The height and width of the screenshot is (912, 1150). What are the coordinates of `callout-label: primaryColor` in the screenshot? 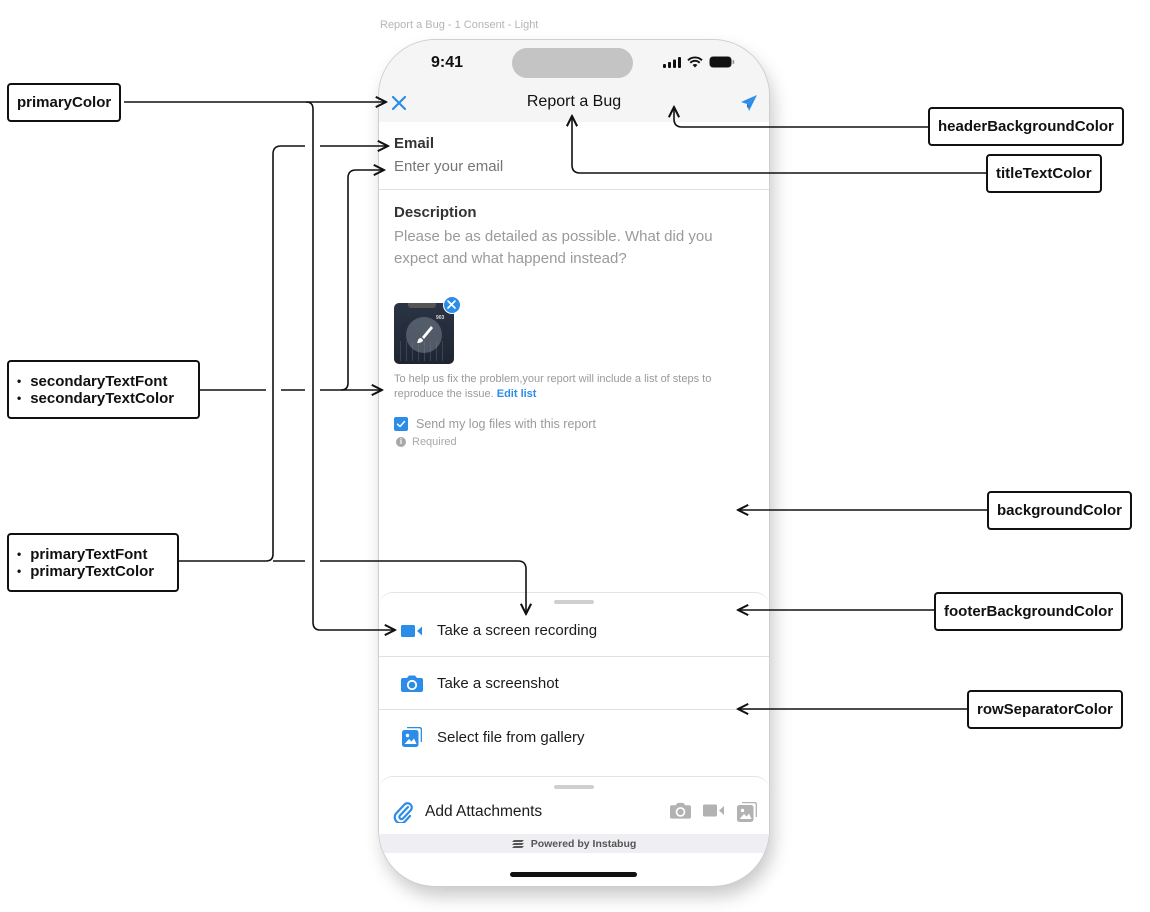 It's located at (64, 102).